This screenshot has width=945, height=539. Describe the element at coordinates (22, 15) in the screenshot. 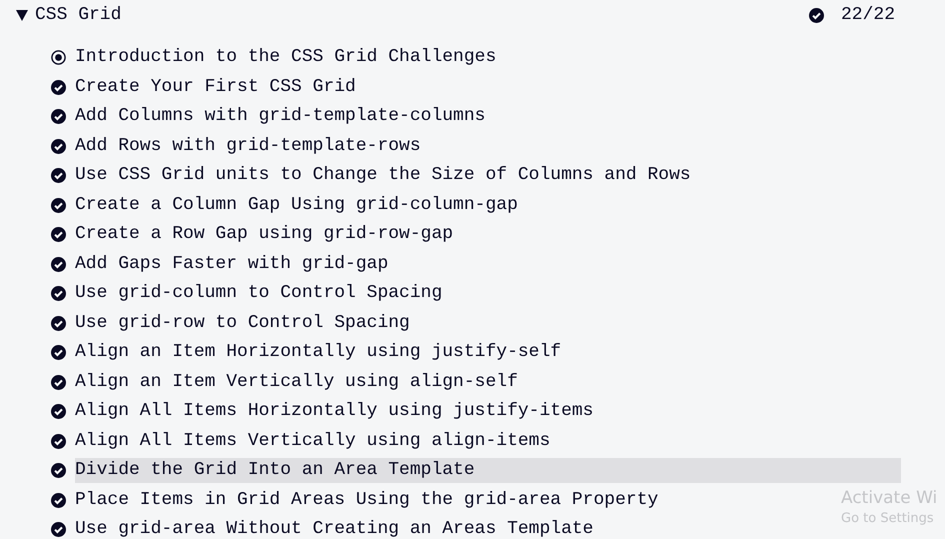

I see `caret-icon` at that location.